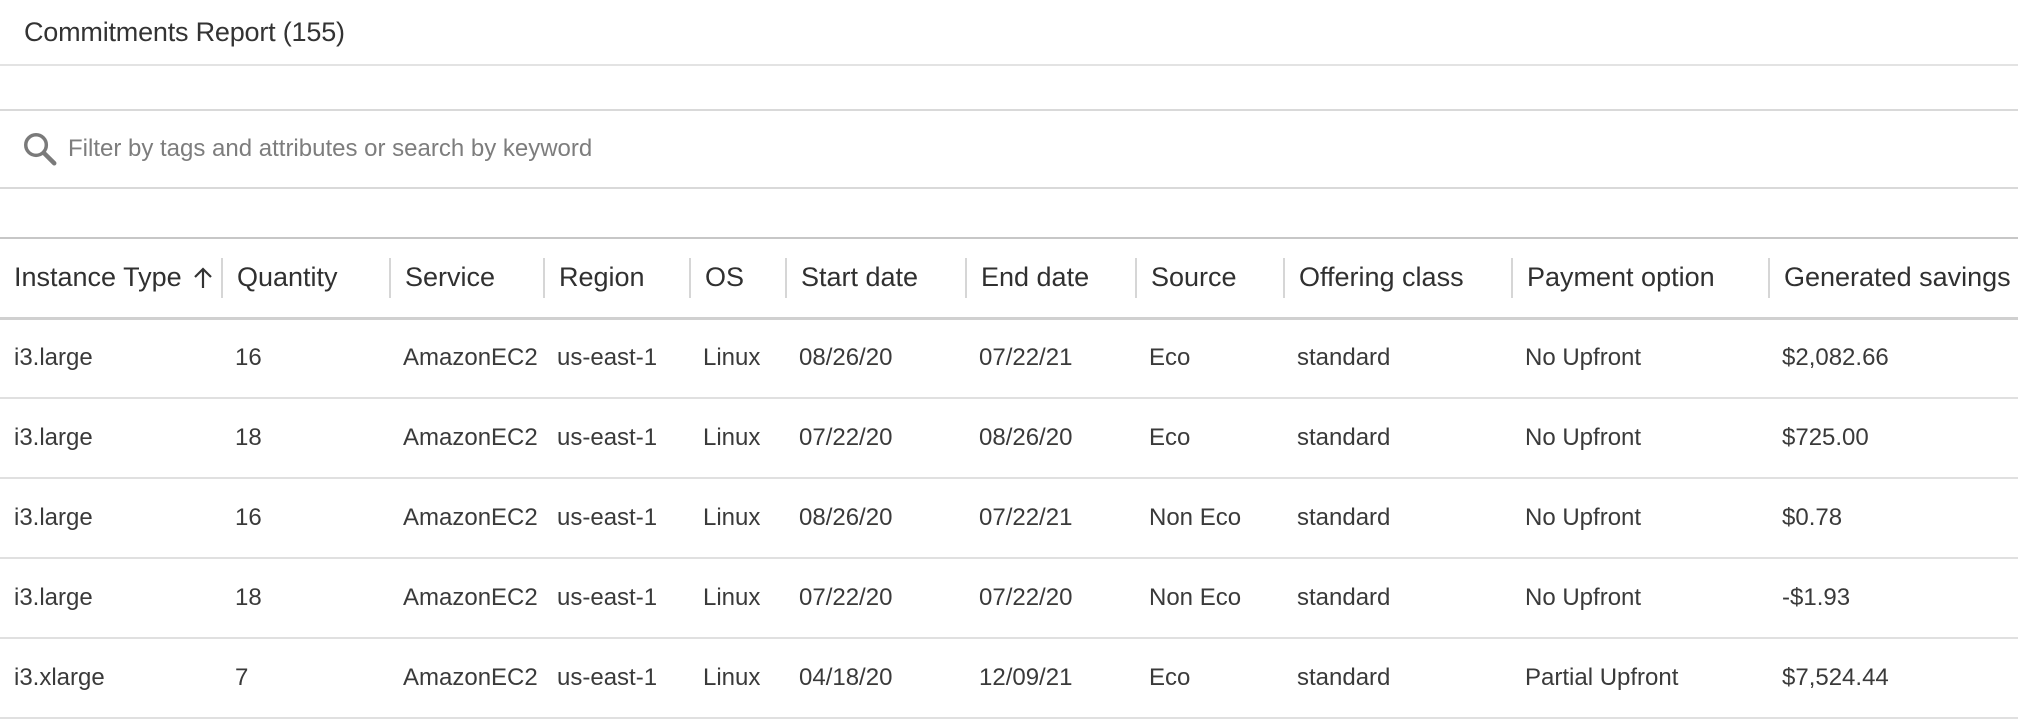  I want to click on search-bar, so click(1009, 150).